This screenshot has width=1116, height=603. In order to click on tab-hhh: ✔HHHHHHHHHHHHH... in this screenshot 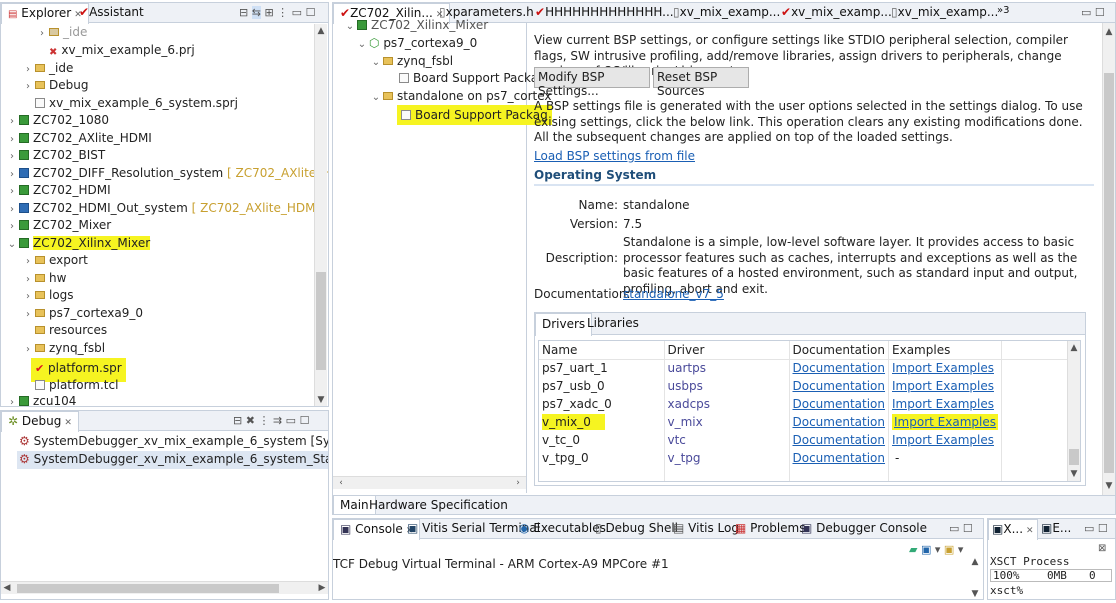, I will do `click(604, 13)`.